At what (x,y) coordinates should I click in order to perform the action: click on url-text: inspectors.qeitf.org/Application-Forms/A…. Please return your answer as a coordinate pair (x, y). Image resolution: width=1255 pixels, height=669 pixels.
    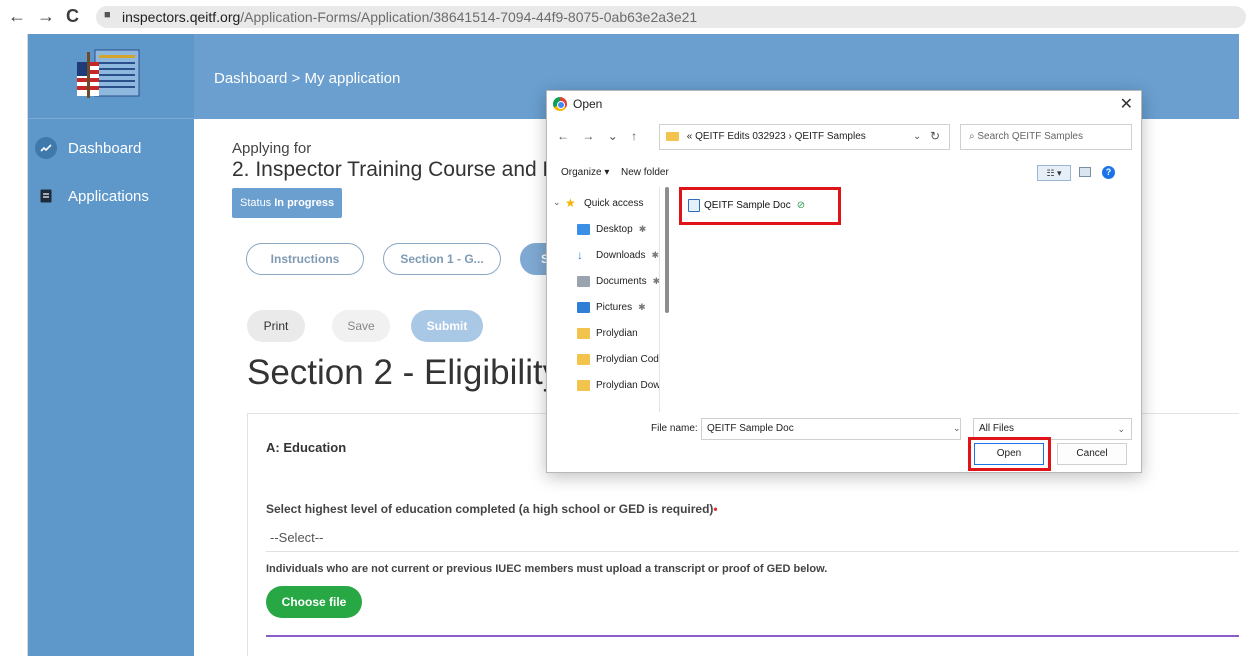
    Looking at the image, I should click on (409, 17).